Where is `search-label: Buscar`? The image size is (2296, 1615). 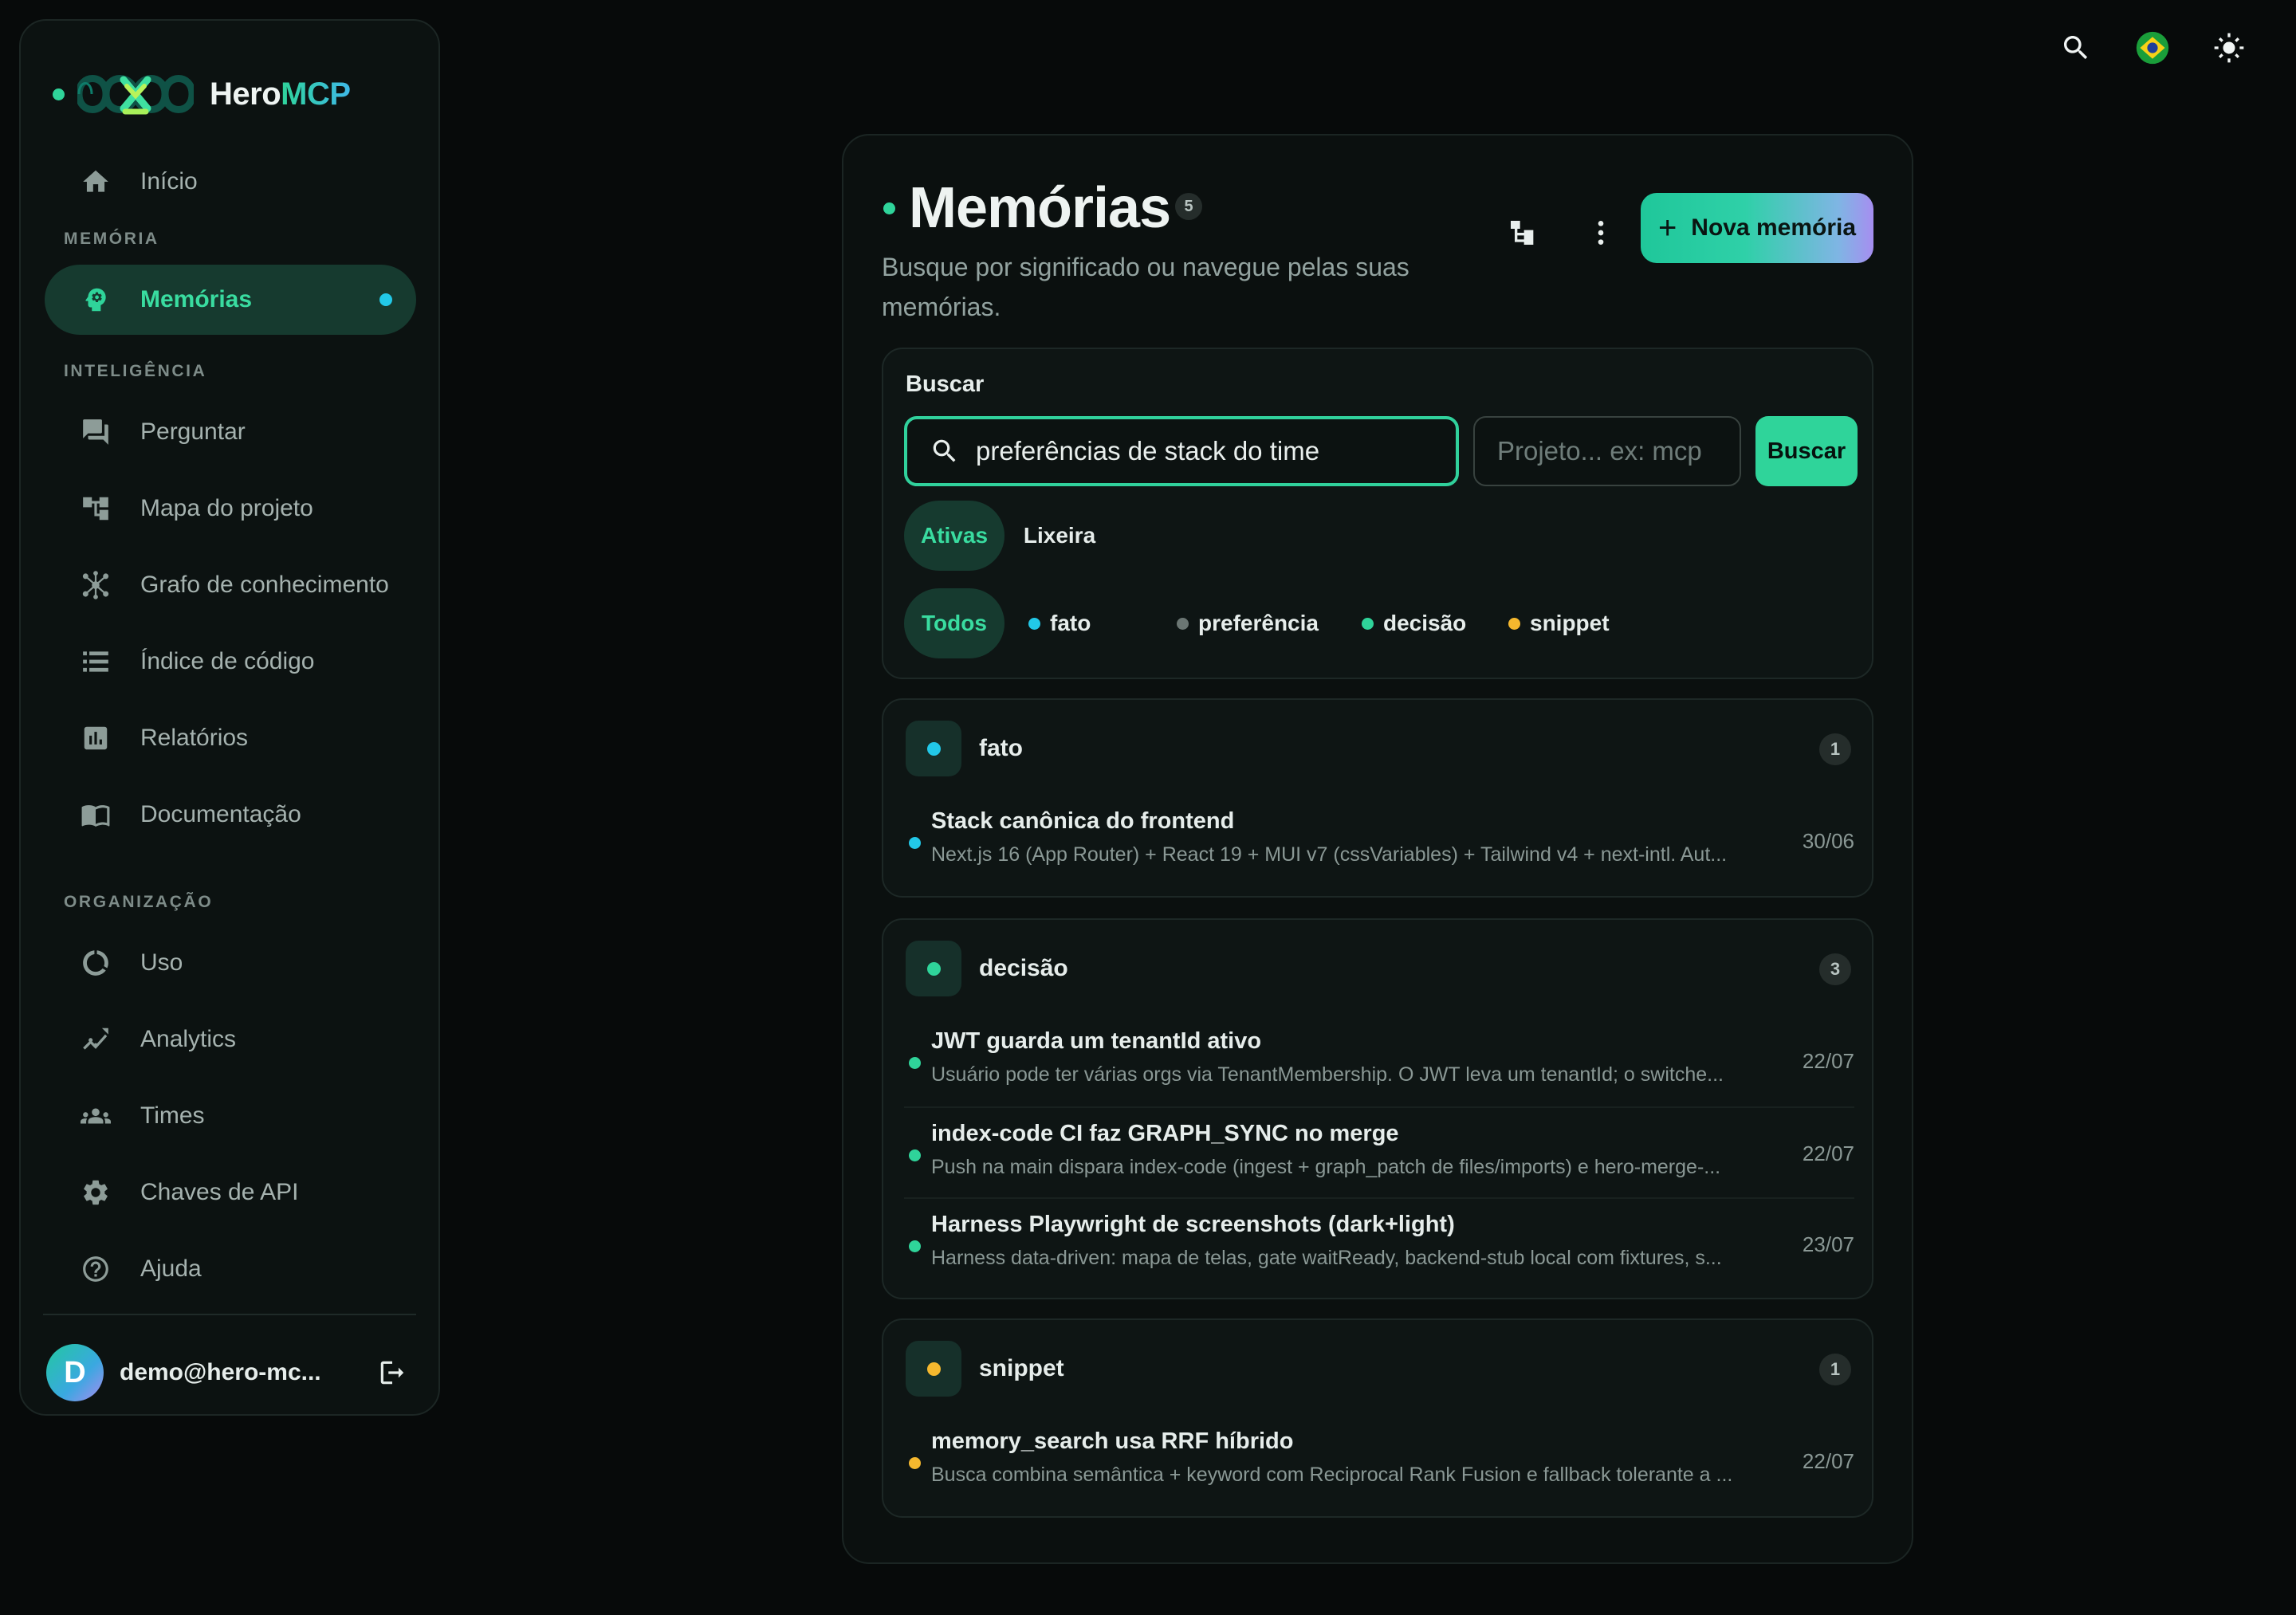
search-label: Buscar is located at coordinates (945, 384).